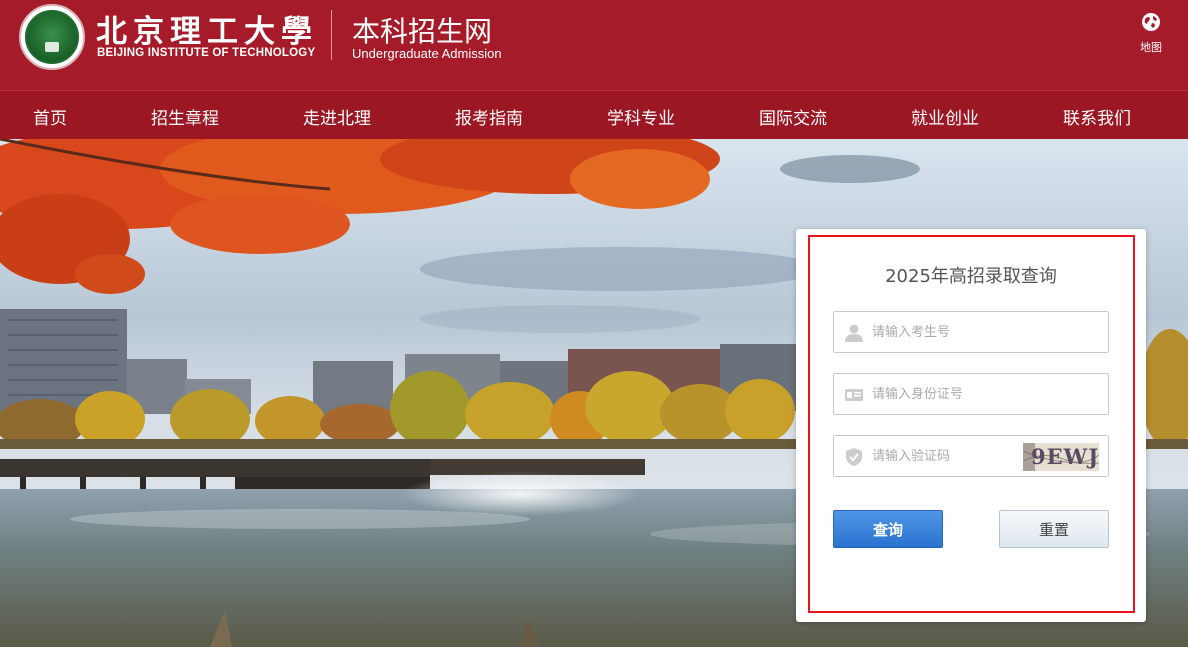 The height and width of the screenshot is (647, 1188). I want to click on nav-item-majors: 学科专业, so click(641, 116).